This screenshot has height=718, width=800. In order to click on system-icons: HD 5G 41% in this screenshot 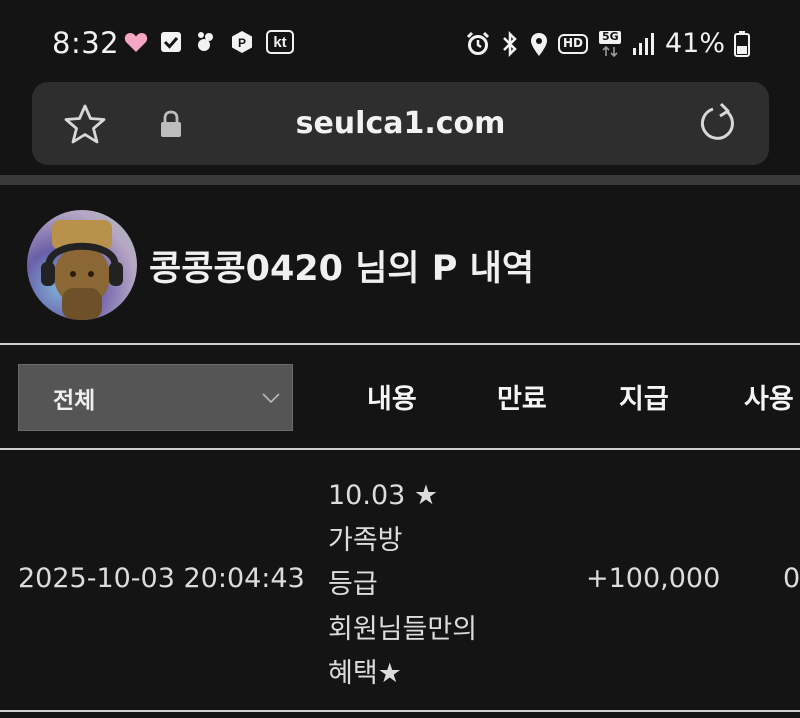, I will do `click(607, 43)`.